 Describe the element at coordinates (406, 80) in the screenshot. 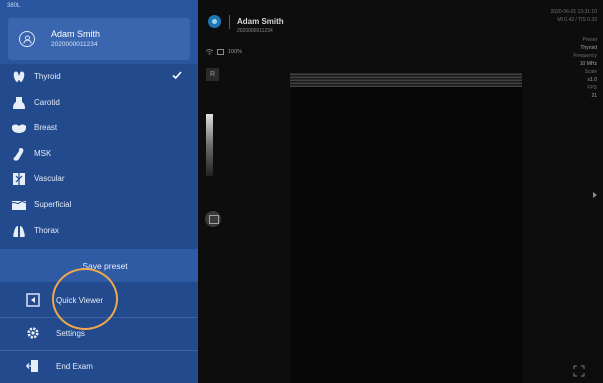

I see `scan-echo-band` at that location.